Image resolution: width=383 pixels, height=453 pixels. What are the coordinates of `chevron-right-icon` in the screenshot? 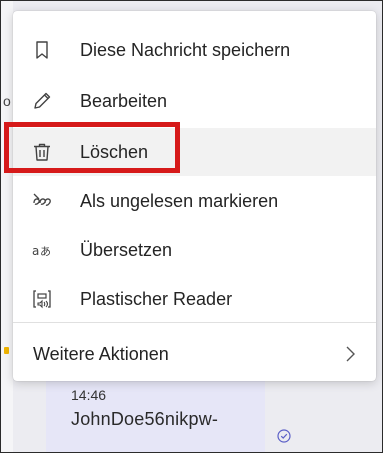 It's located at (350, 354).